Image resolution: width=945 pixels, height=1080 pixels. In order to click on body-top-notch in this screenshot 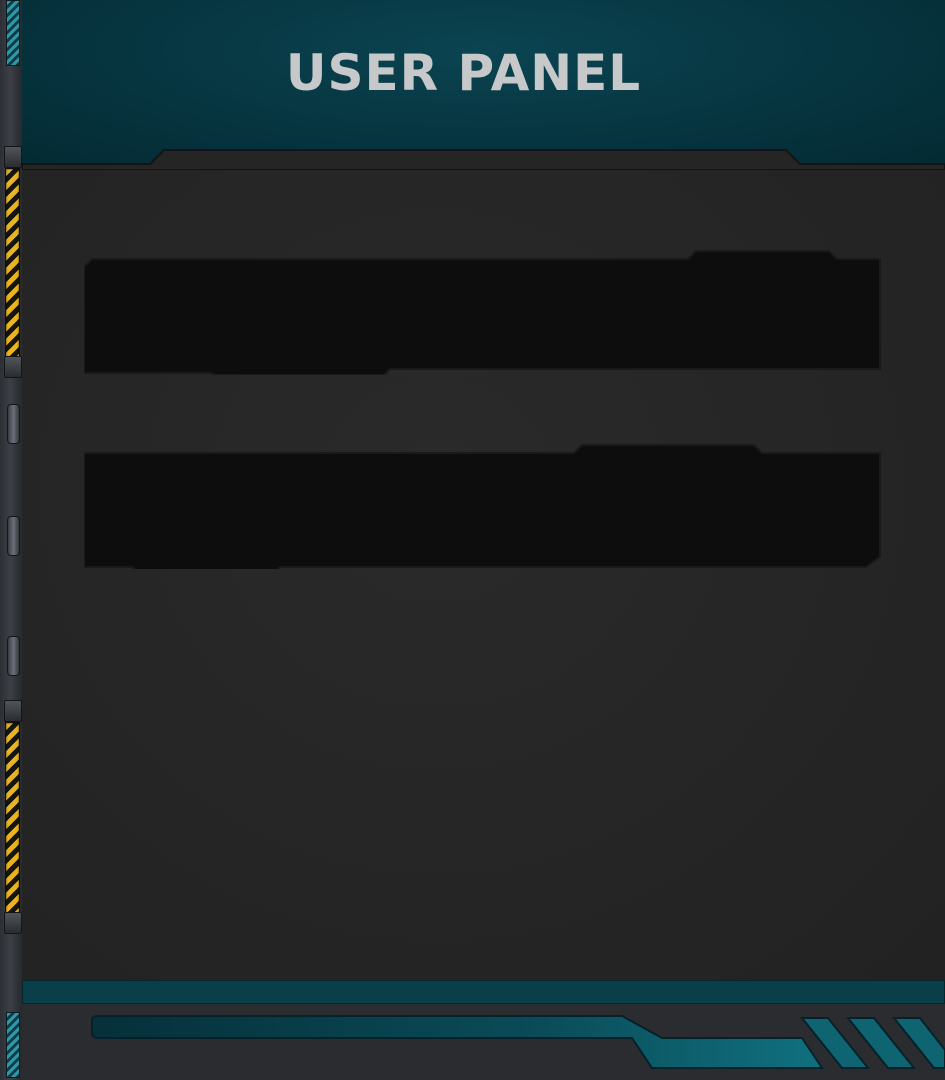, I will do `click(483, 159)`.